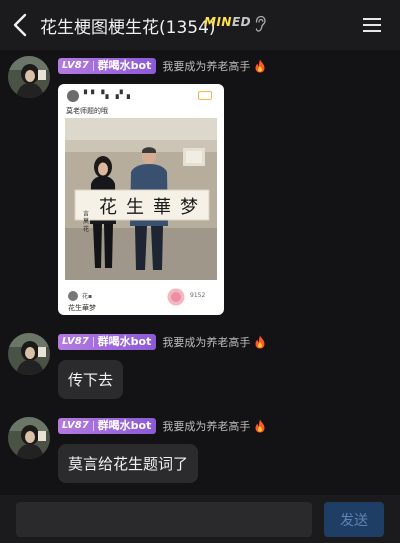  Describe the element at coordinates (372, 25) in the screenshot. I see `menu-icon` at that location.